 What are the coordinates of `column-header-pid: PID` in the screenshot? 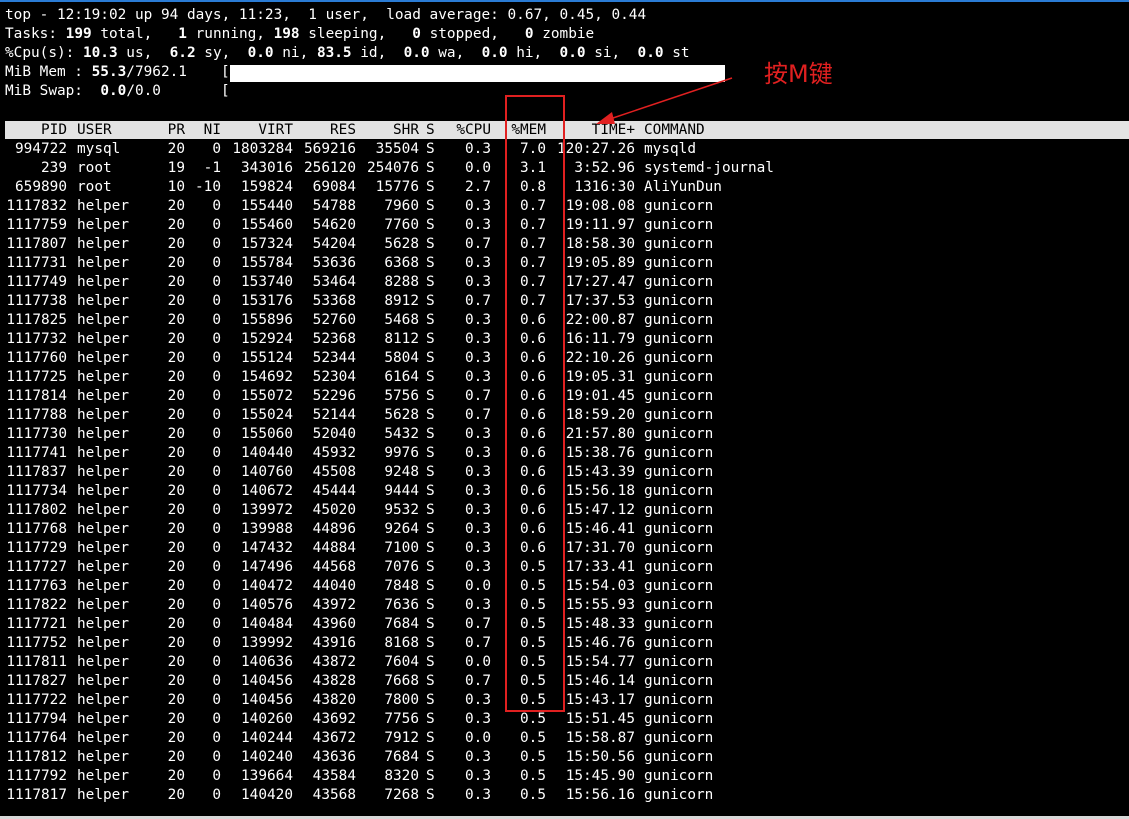 It's located at (54, 130).